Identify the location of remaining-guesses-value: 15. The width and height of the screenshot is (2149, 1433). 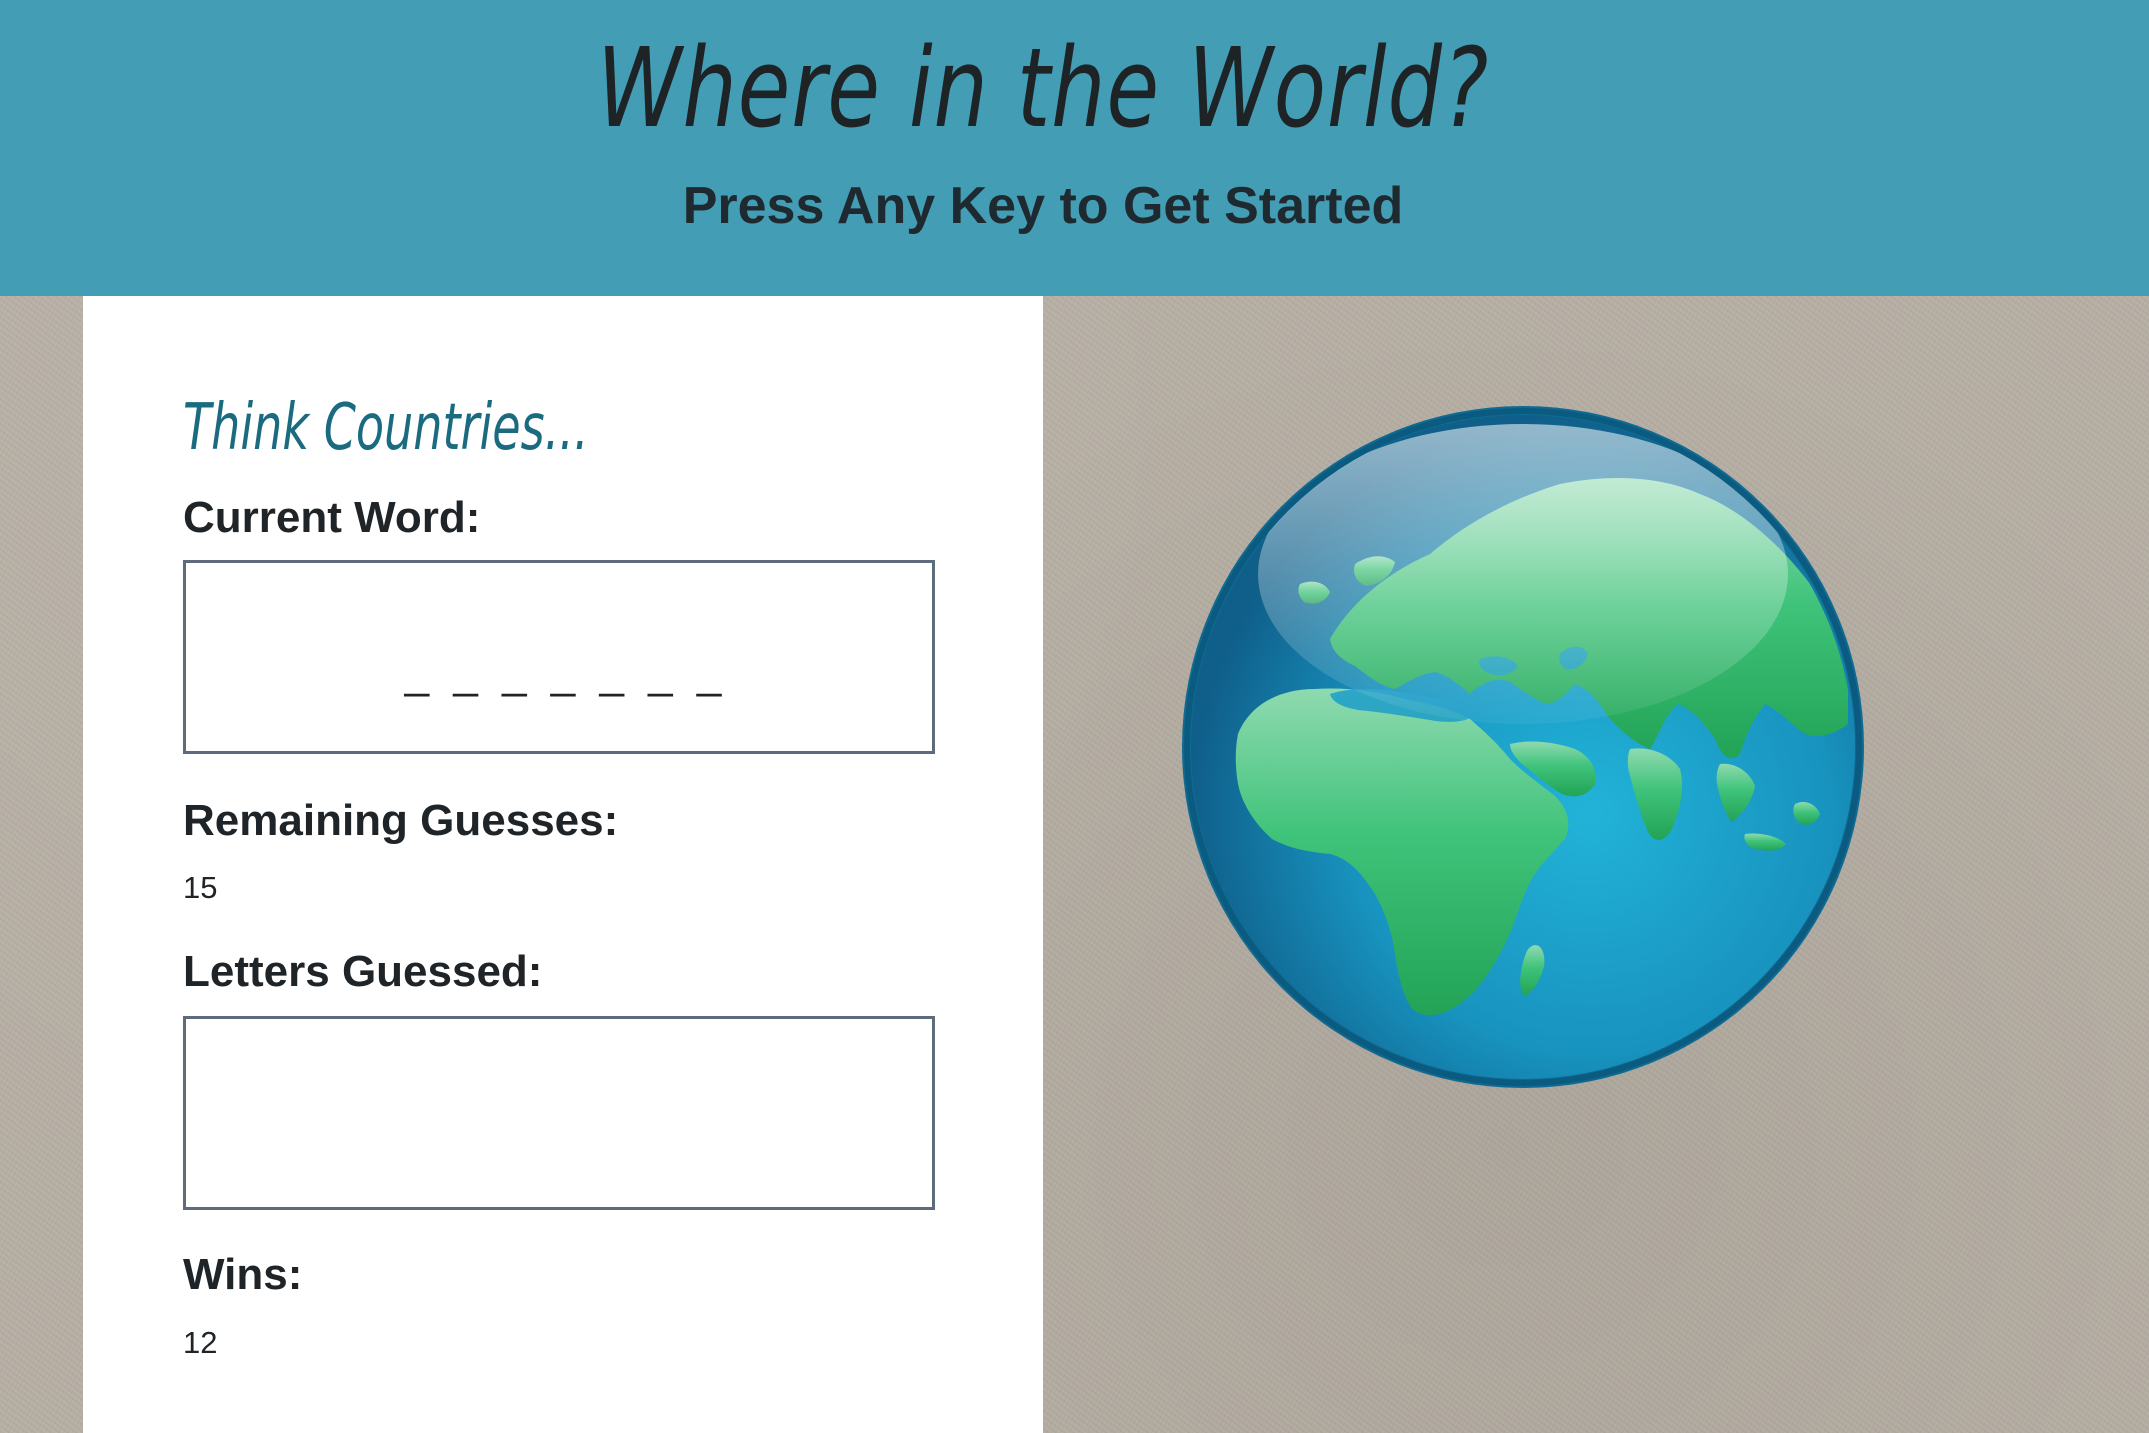
(200, 887).